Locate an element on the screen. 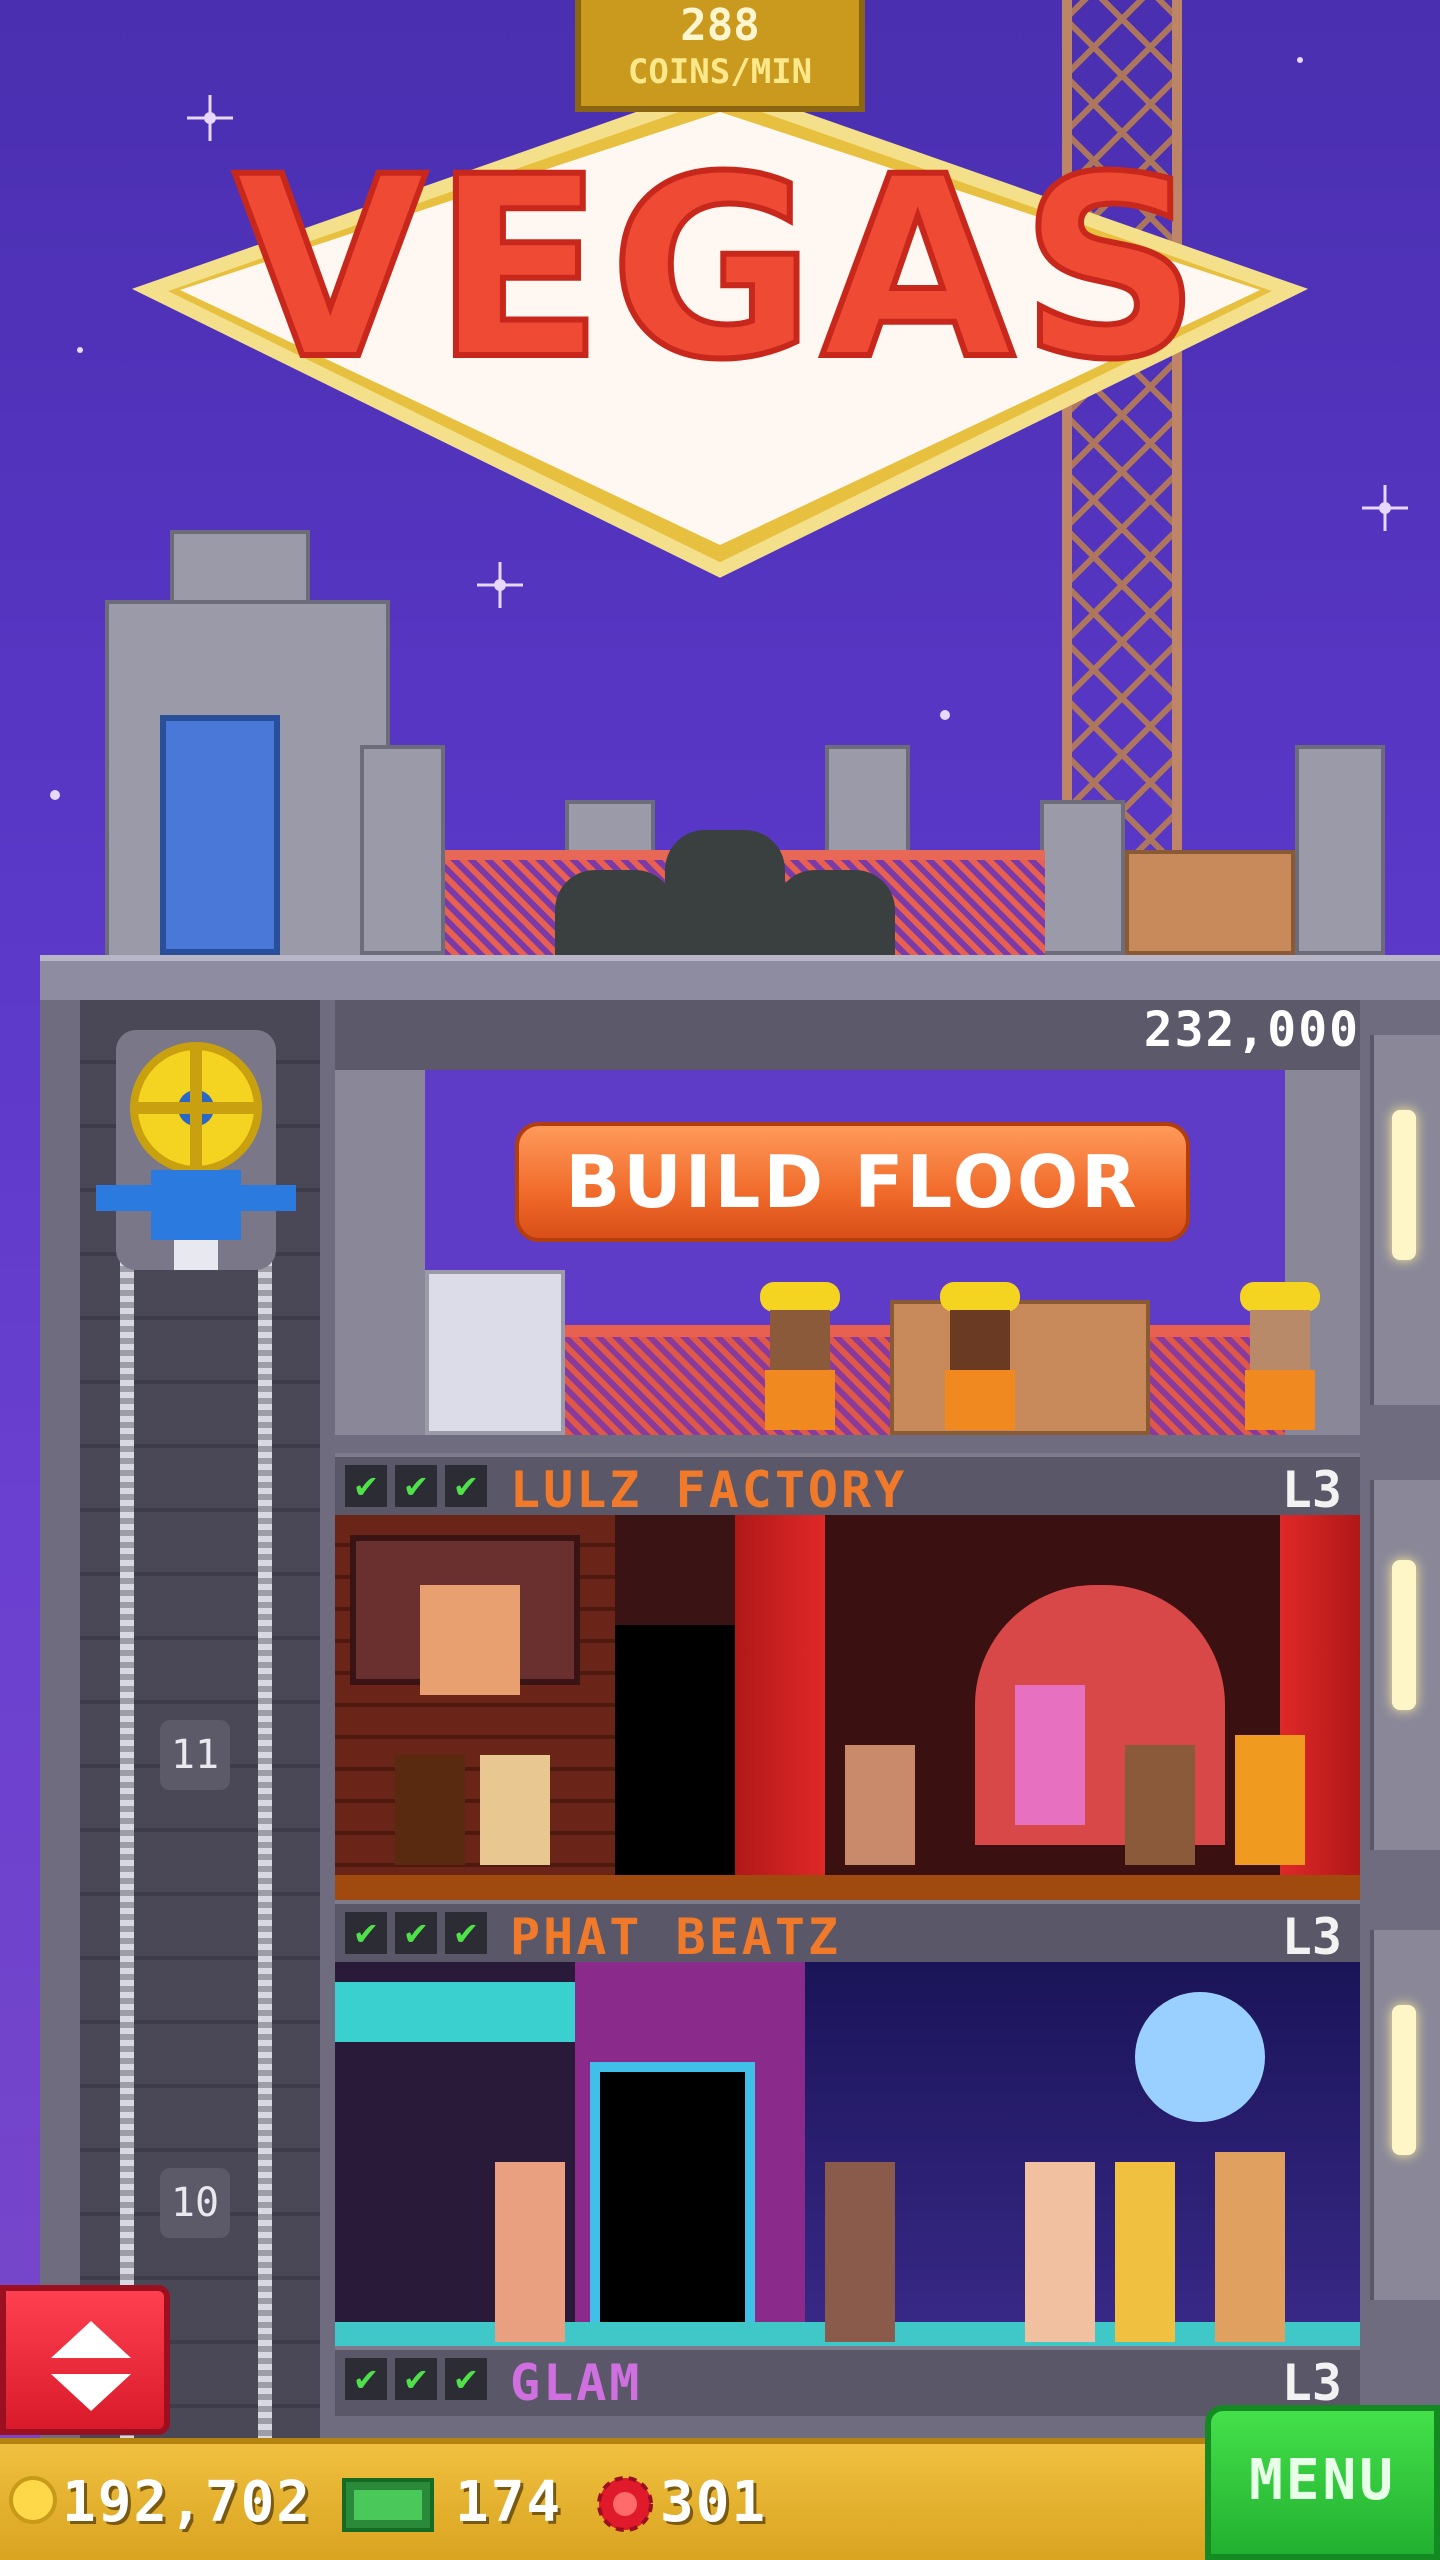 The image size is (1440, 2560). roof-door is located at coordinates (220, 835).